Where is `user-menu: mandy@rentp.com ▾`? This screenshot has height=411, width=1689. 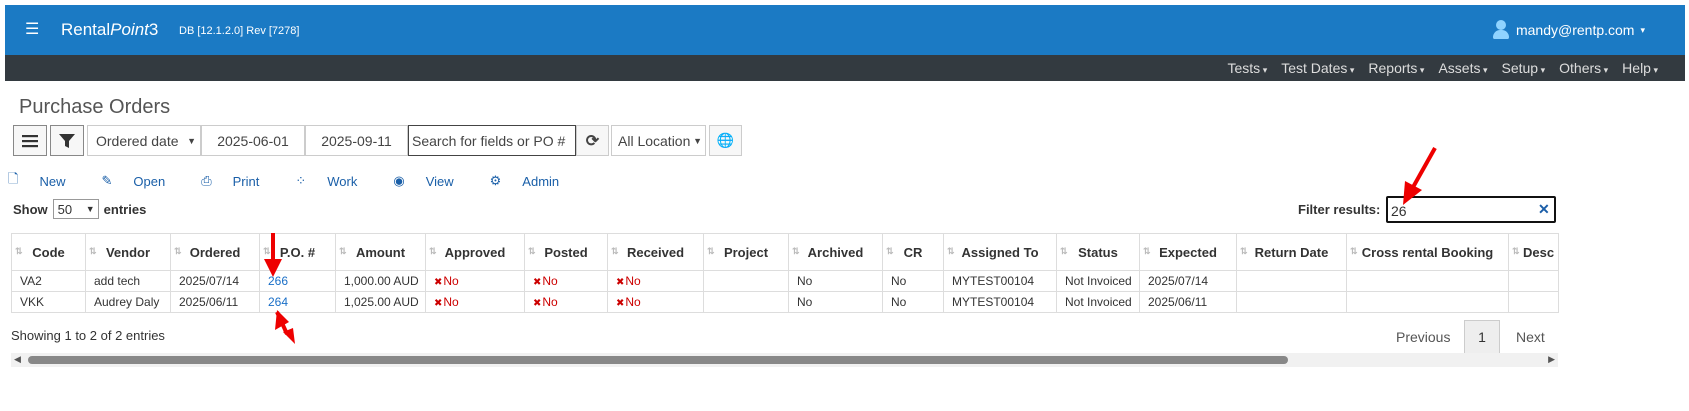
user-menu: mandy@rentp.com ▾ is located at coordinates (1568, 30).